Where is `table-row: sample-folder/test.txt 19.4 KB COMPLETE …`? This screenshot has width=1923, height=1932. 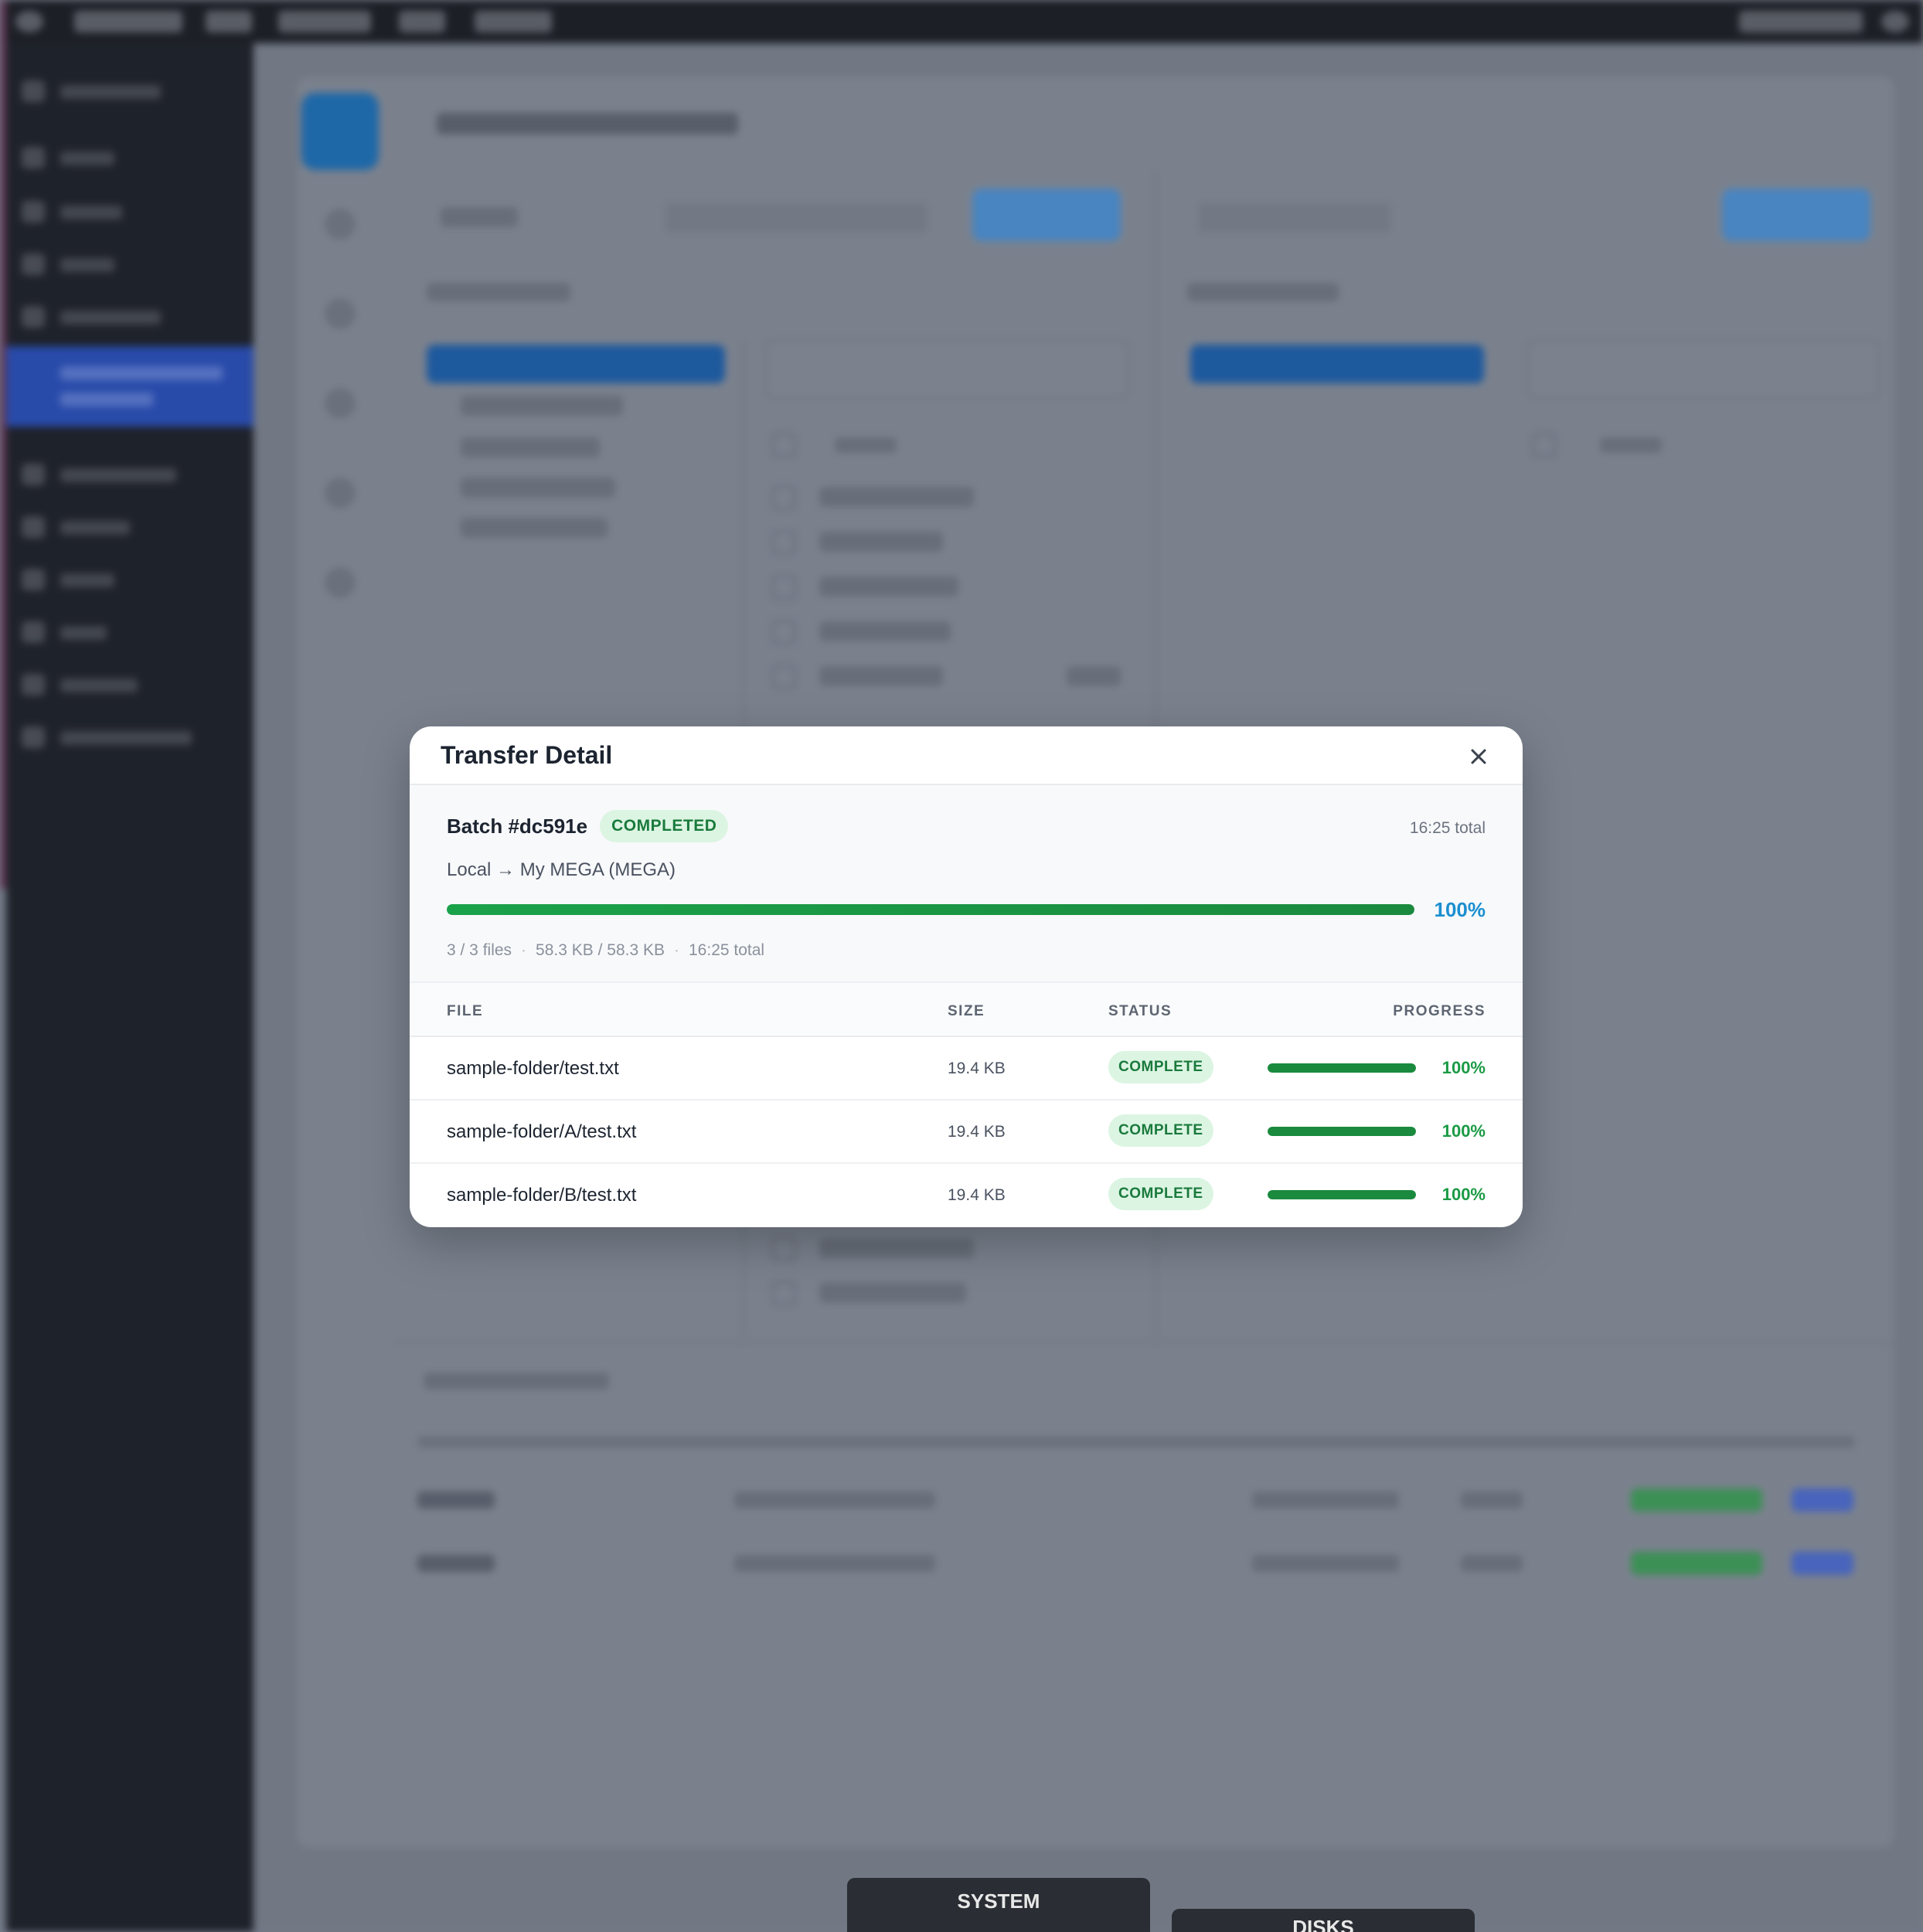
table-row: sample-folder/test.txt 19.4 KB COMPLETE … is located at coordinates (966, 1069).